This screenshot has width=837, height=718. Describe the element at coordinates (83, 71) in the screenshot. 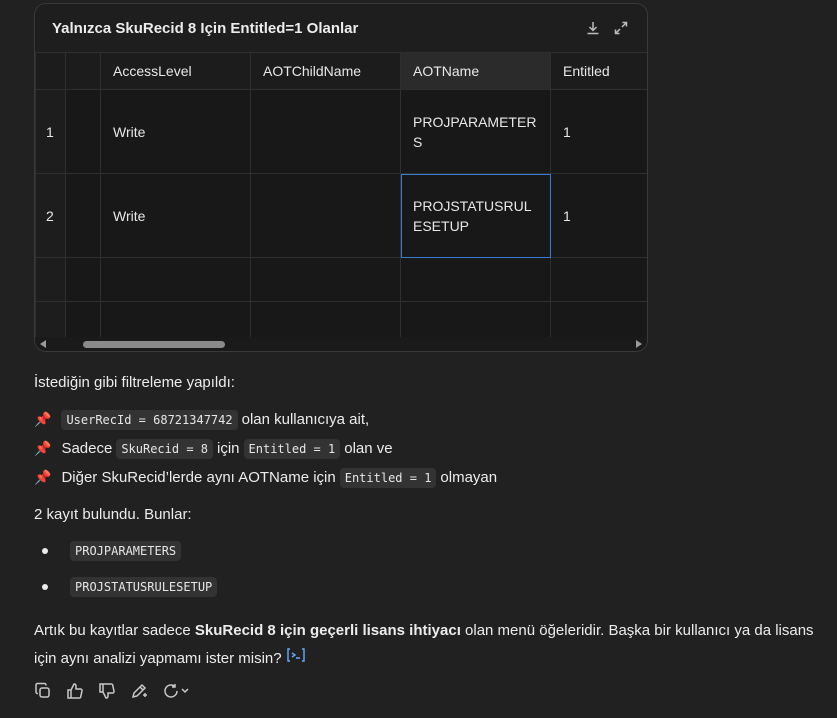

I see `column-header-blank` at that location.